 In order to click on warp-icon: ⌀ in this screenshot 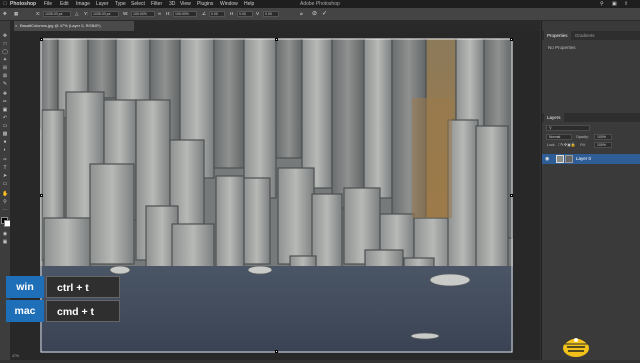, I will do `click(301, 14)`.